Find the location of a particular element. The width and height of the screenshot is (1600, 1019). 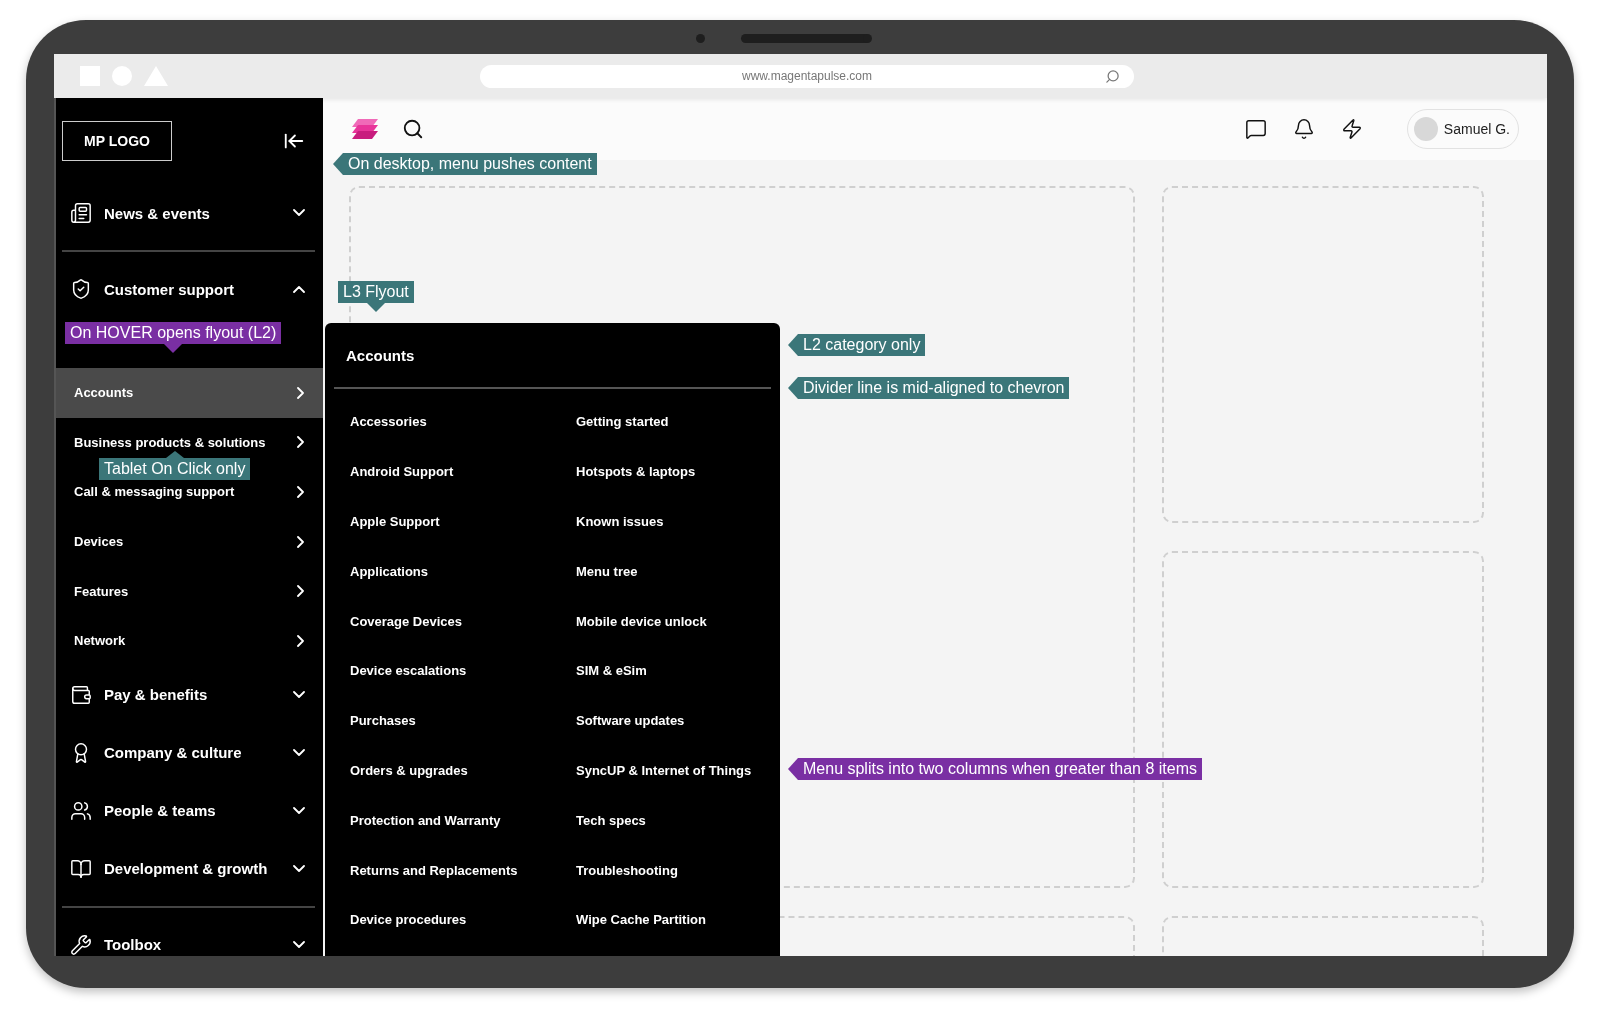

section-label: Toolbox is located at coordinates (133, 945).